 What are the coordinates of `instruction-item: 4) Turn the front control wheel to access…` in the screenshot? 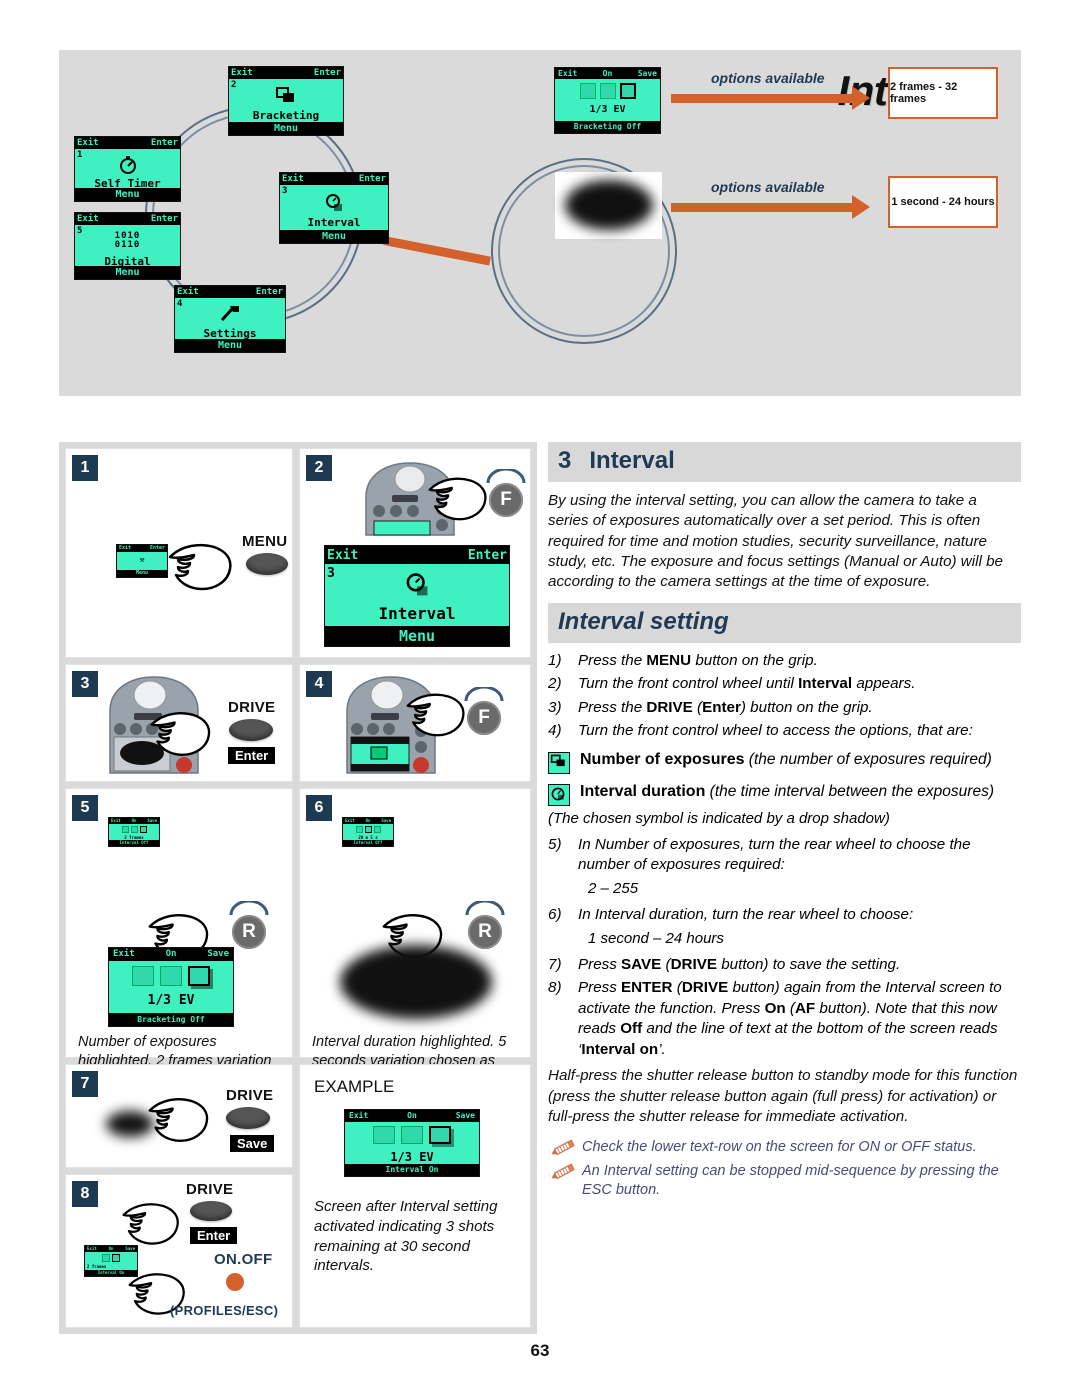 It's located at (784, 731).